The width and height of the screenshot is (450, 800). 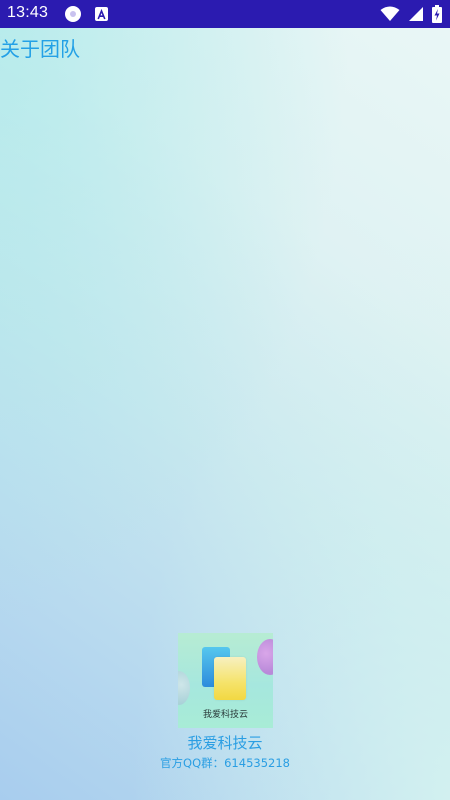 I want to click on status-bar: 13:43, so click(x=225, y=14).